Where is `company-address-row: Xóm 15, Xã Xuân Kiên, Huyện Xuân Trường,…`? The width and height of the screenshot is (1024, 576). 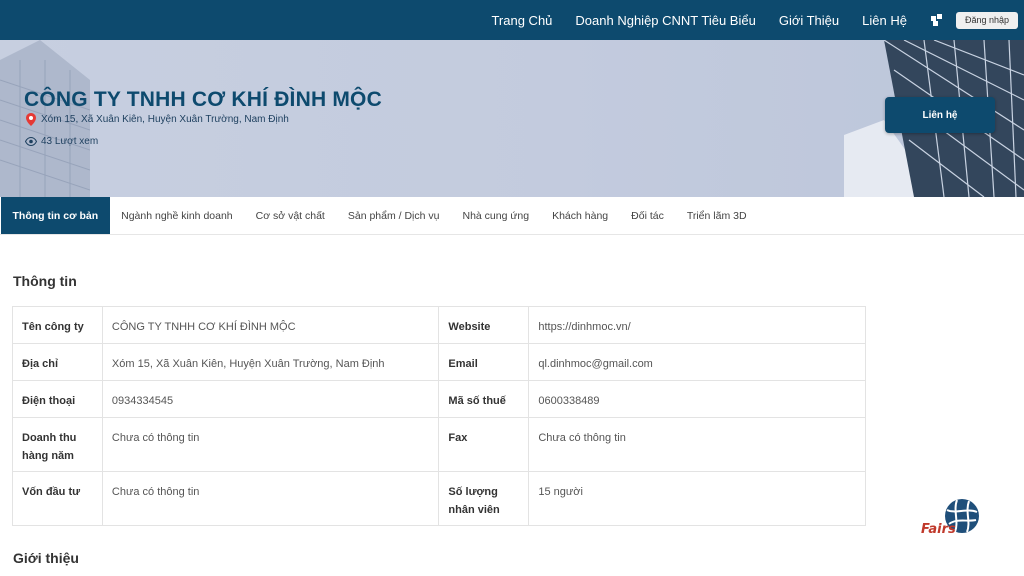
company-address-row: Xóm 15, Xã Xuân Kiên, Huyện Xuân Trường,… is located at coordinates (157, 119).